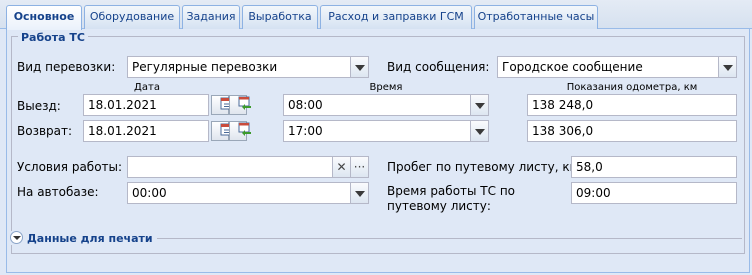  I want to click on departure-date-field: 18.01.2021, so click(146, 105).